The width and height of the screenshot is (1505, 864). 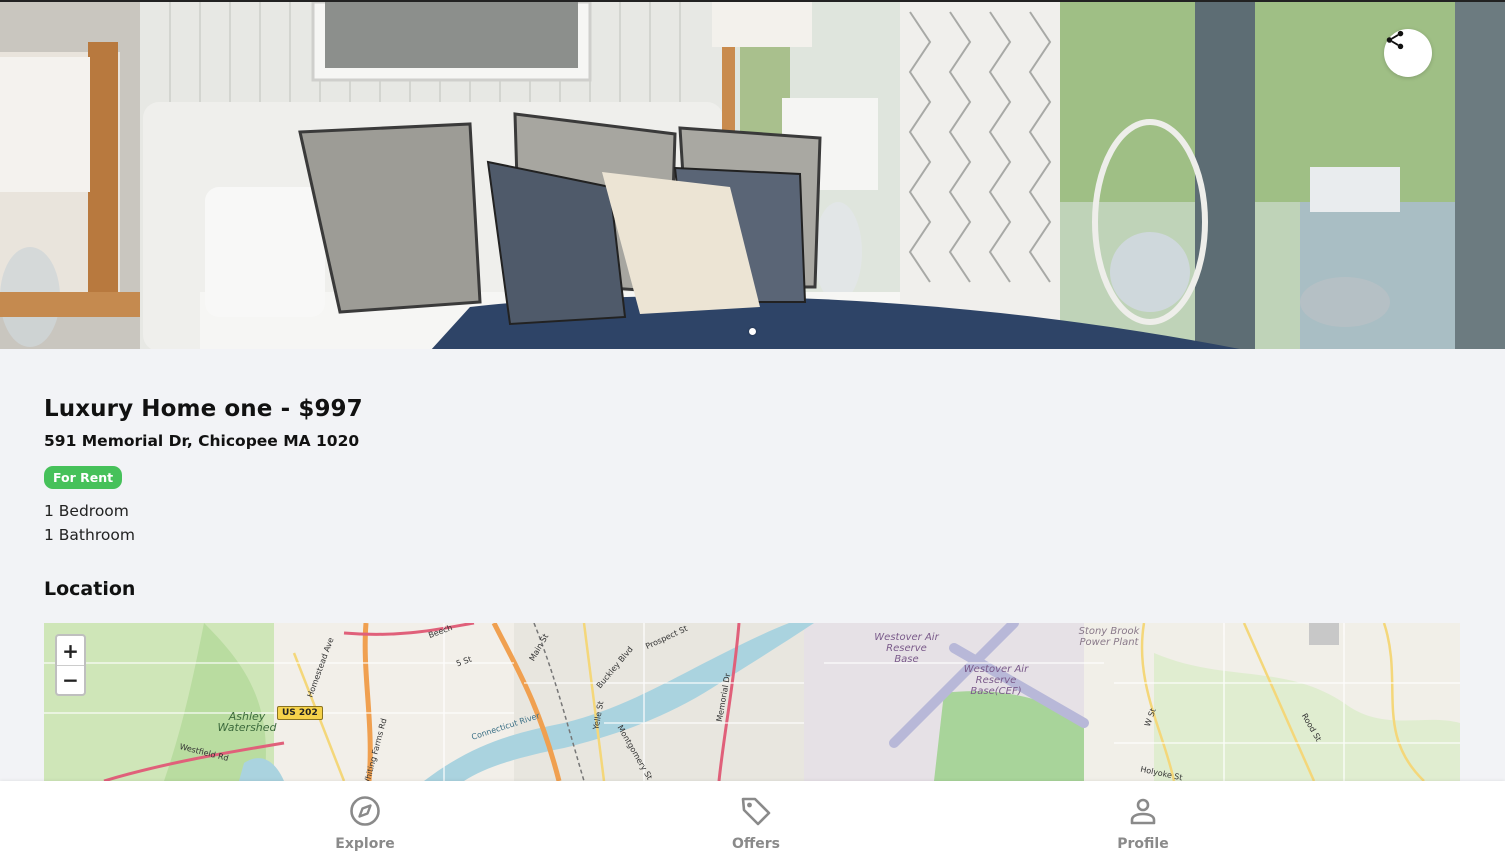 What do you see at coordinates (1143, 844) in the screenshot?
I see `nav-profile-label: Profile` at bounding box center [1143, 844].